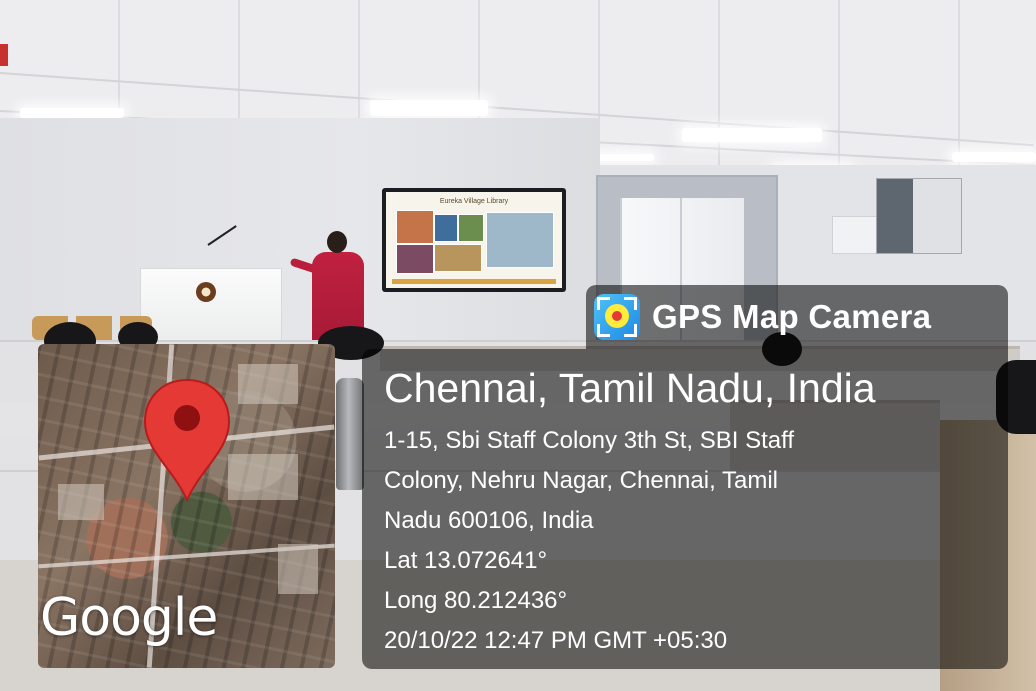  Describe the element at coordinates (489, 520) in the screenshot. I see `address-line: Nadu 600106, India` at that location.